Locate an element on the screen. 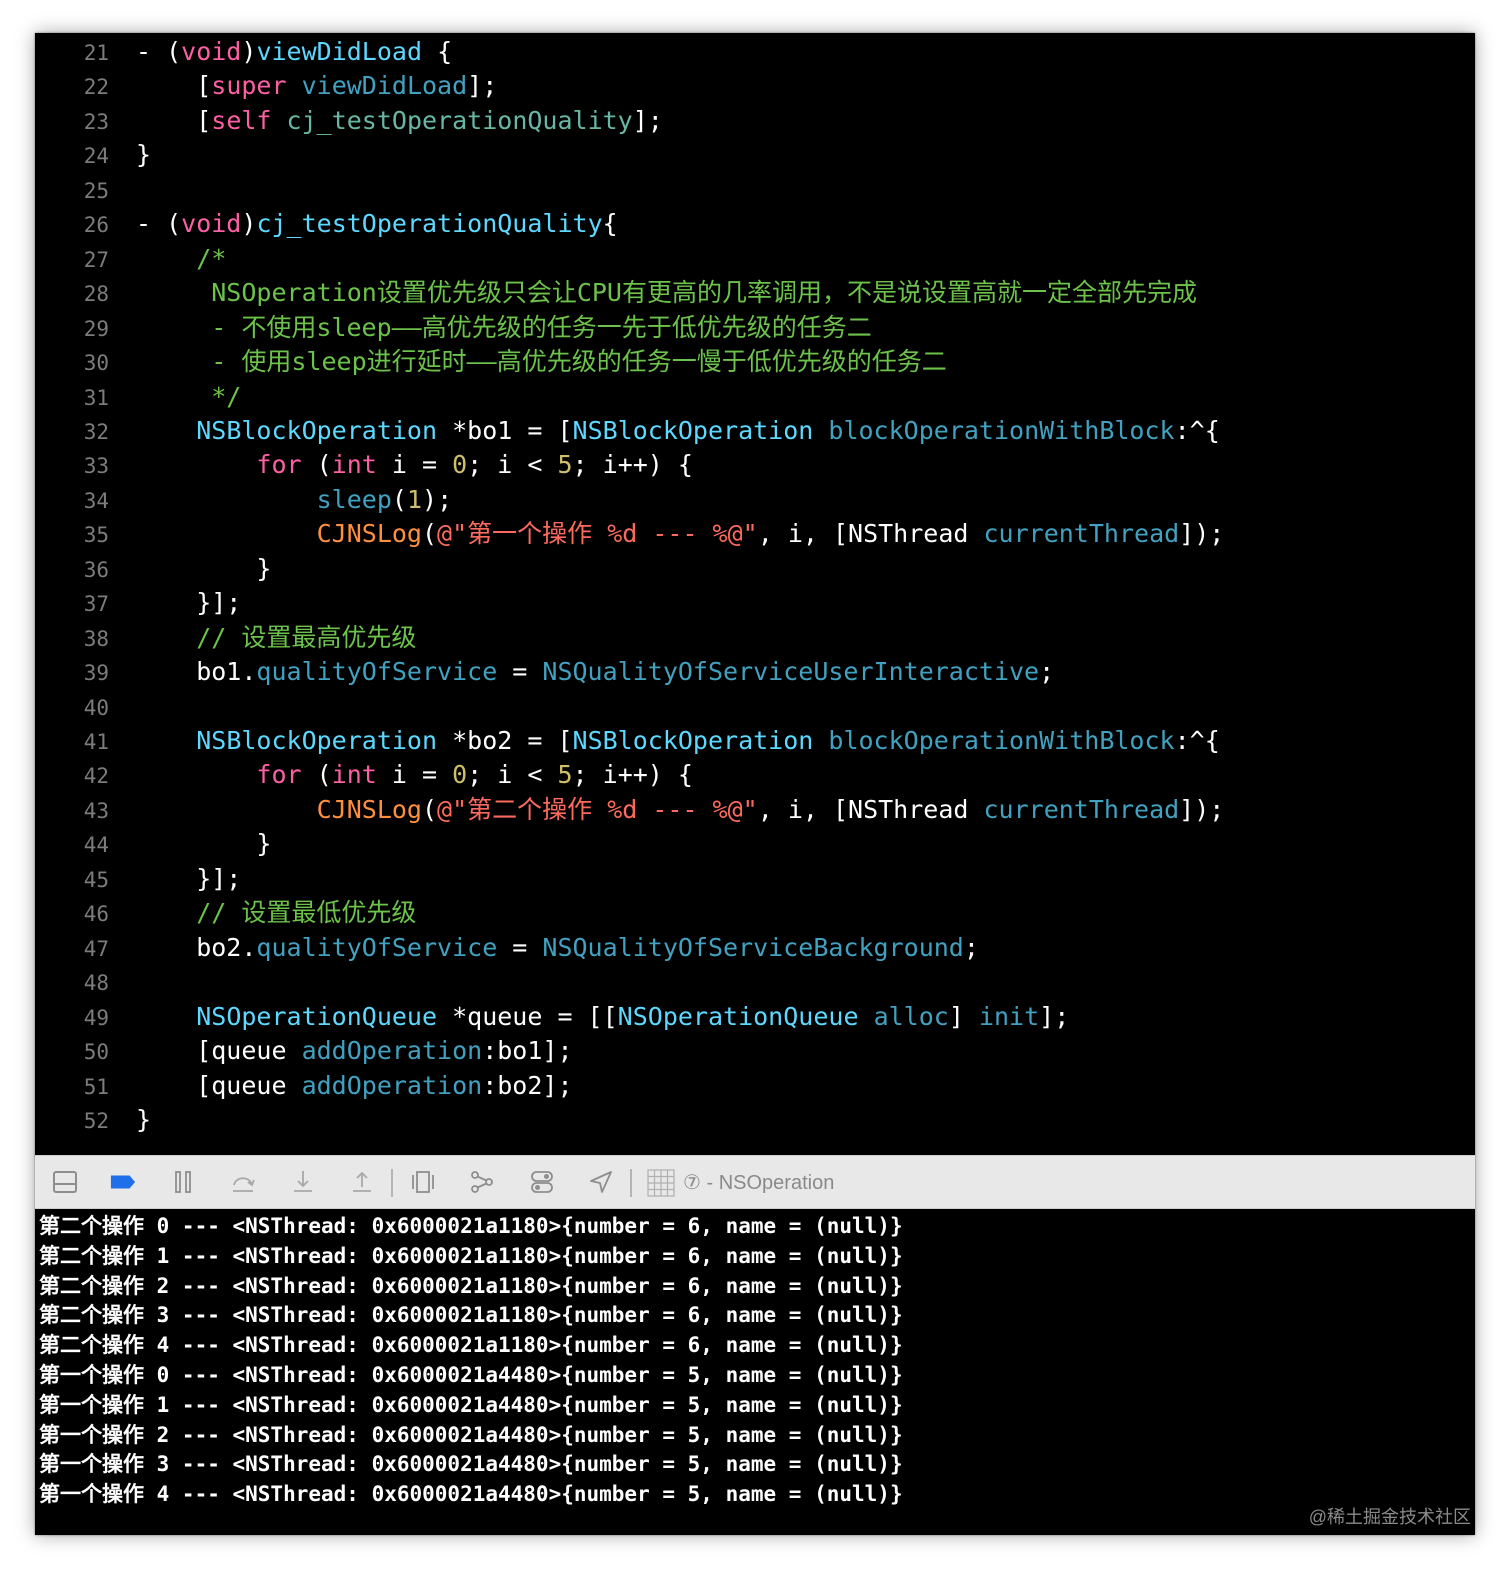 This screenshot has height=1572, width=1512. line-number: 27 is located at coordinates (96, 259).